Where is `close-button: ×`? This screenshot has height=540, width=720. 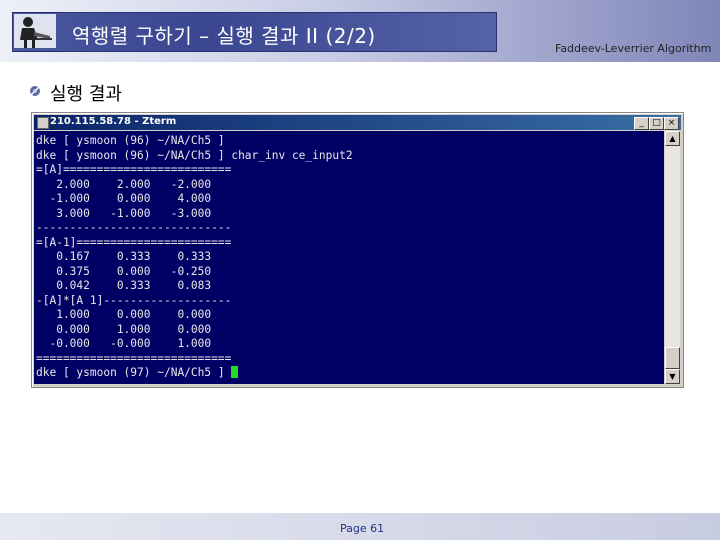
close-button: × is located at coordinates (671, 123).